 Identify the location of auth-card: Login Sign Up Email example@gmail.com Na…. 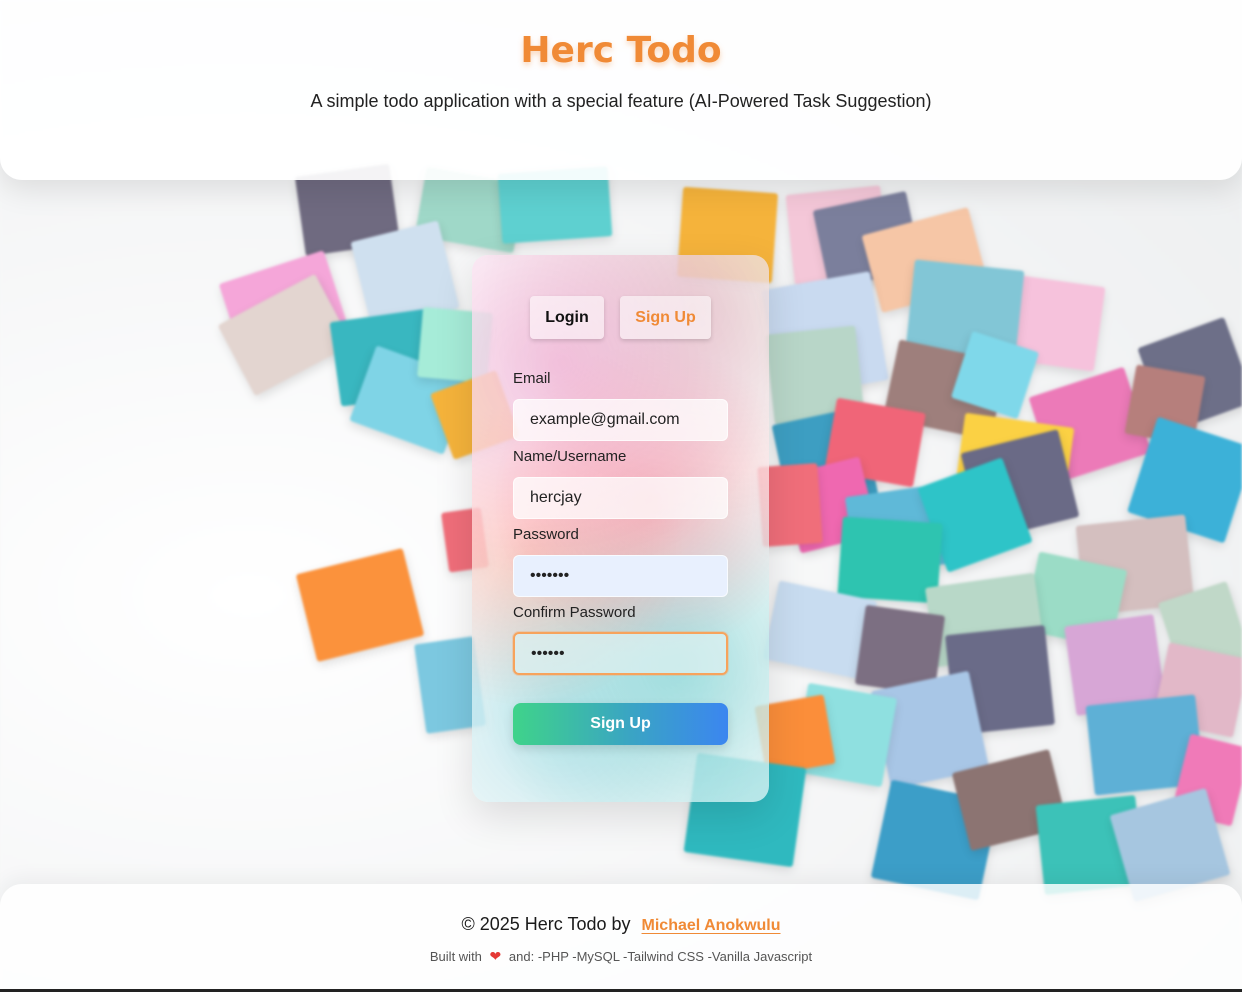
(620, 528).